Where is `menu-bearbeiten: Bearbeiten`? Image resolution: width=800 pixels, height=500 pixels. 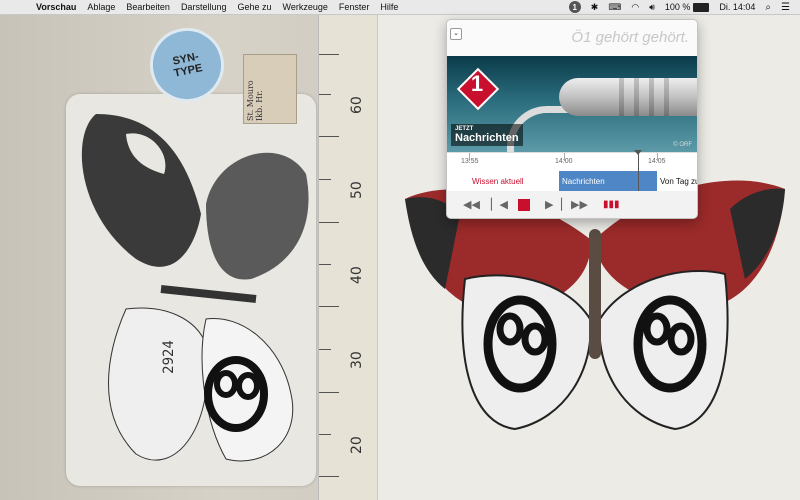
menu-bearbeiten: Bearbeiten is located at coordinates (148, 7).